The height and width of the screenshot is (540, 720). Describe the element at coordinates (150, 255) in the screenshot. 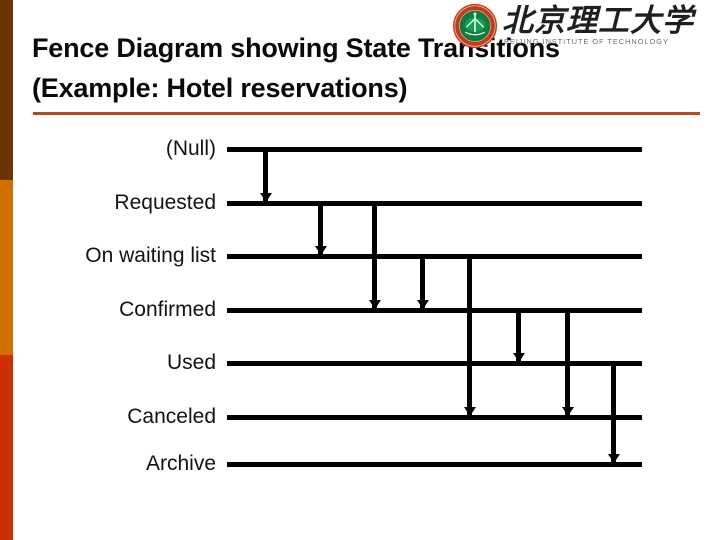

I see `state-label: On waiting list` at that location.